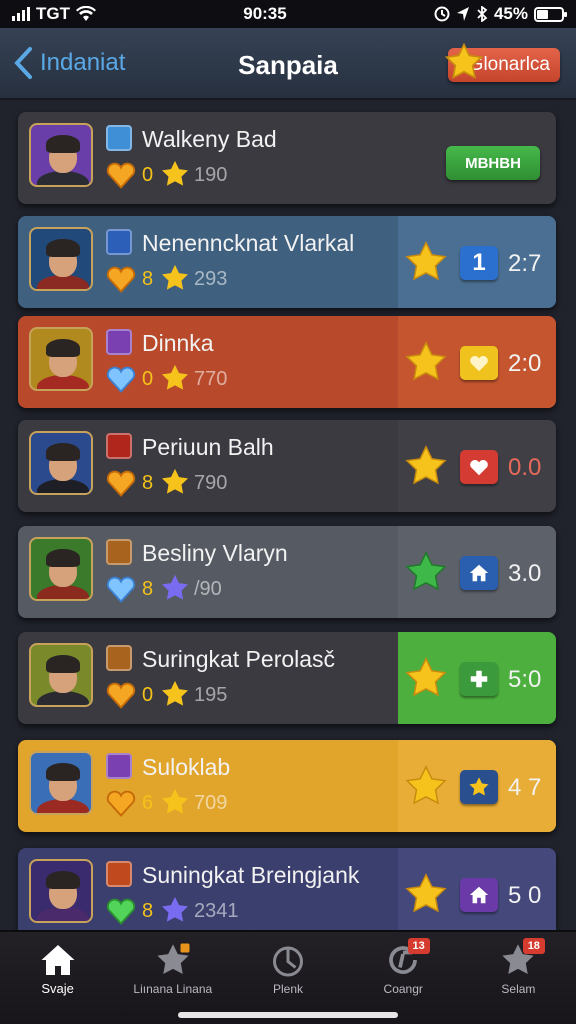 The image size is (576, 1024). Describe the element at coordinates (287, 262) in the screenshot. I see `list-item: Nenenncknat Vlarkal 8 293 1 2:7` at that location.